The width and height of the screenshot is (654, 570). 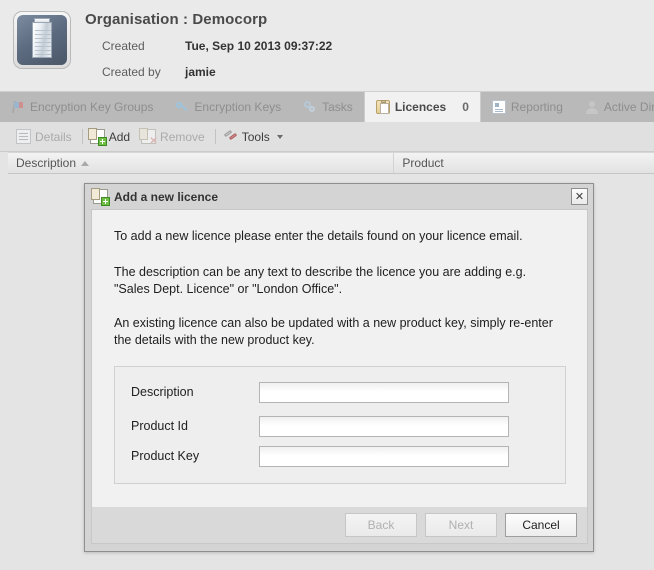 I want to click on clipboard-icon, so click(x=382, y=107).